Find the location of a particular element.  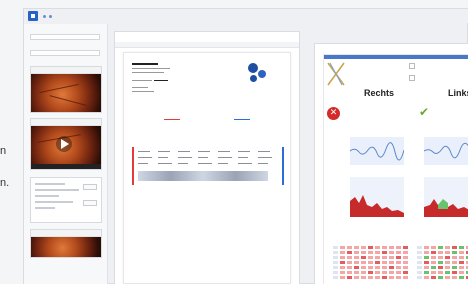

right-eye-marker is located at coordinates (133, 166).